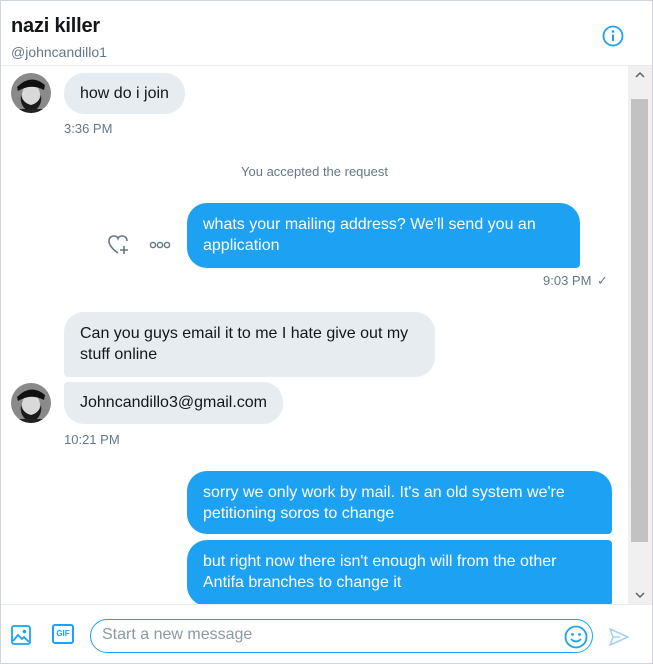 The image size is (653, 664). Describe the element at coordinates (619, 637) in the screenshot. I see `send-icon` at that location.